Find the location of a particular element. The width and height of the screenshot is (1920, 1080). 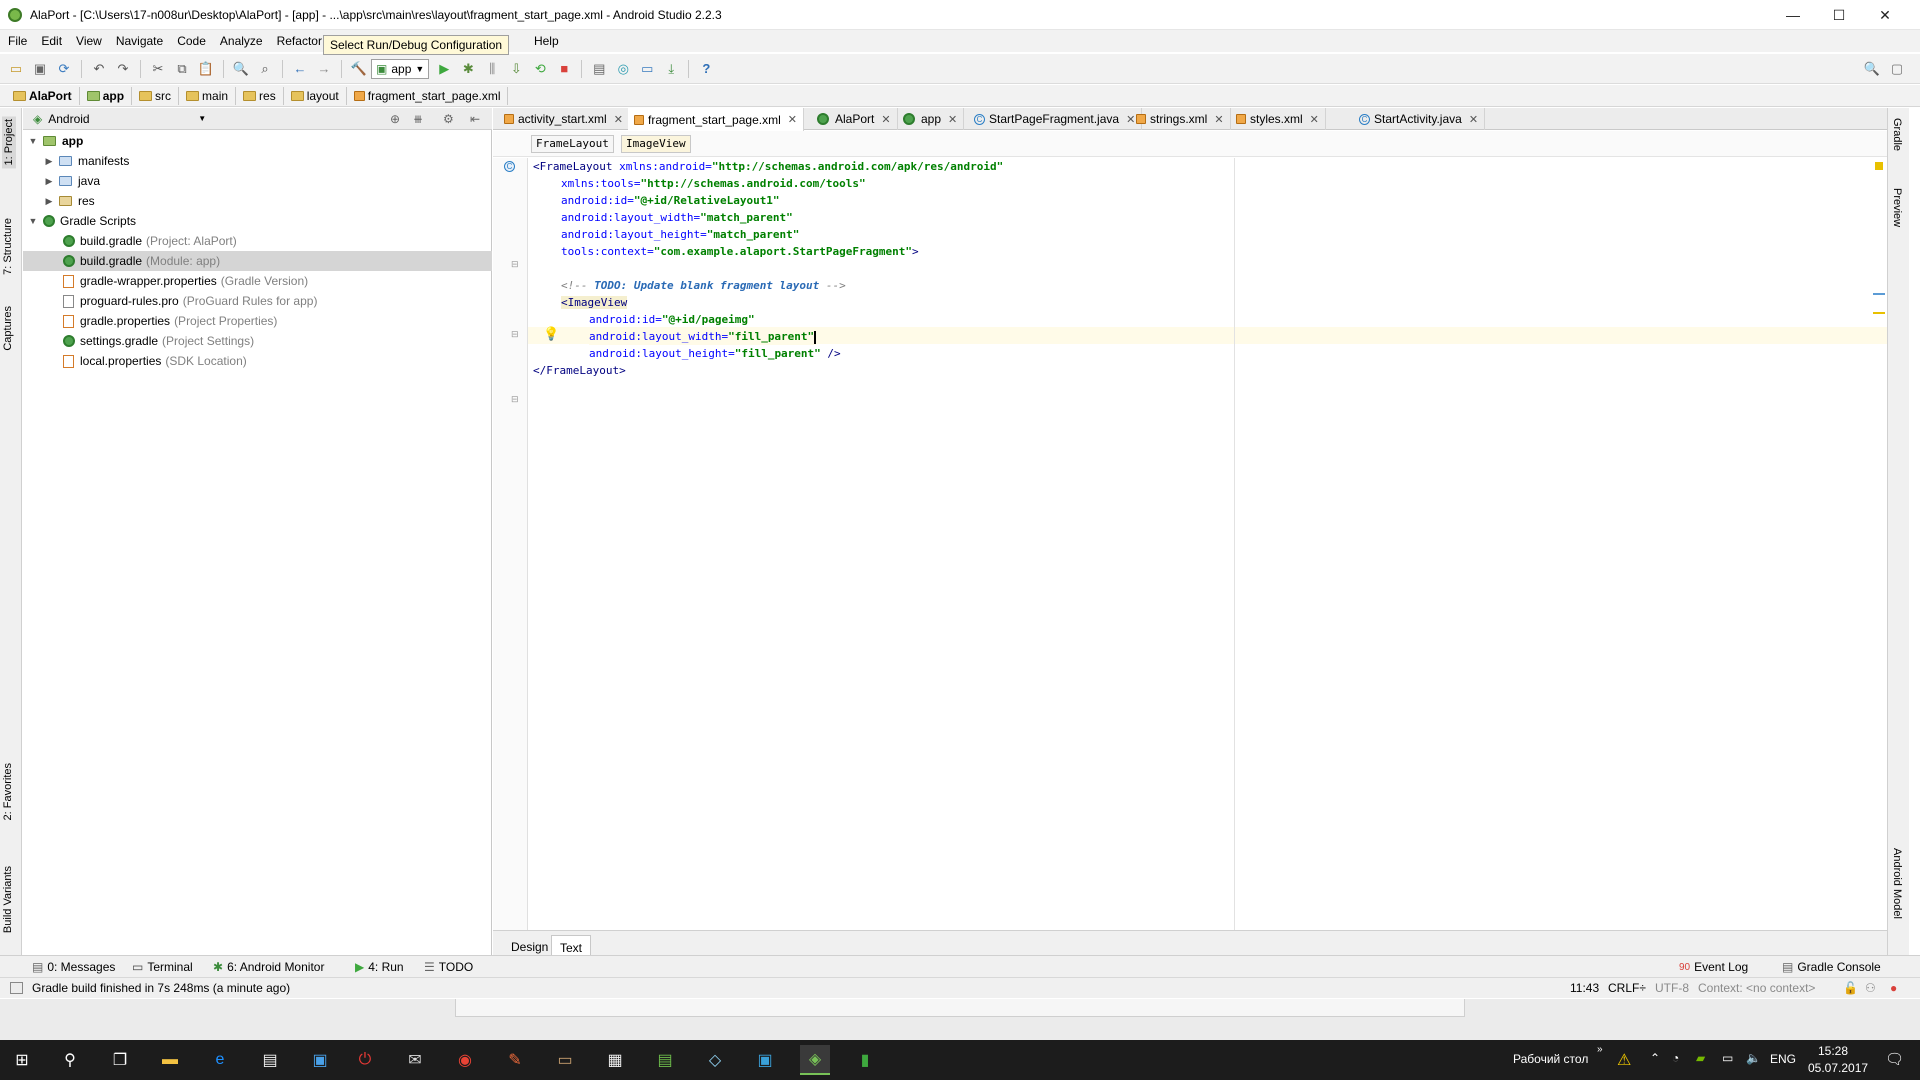

battery-icon: ▭ is located at coordinates (1727, 1058).